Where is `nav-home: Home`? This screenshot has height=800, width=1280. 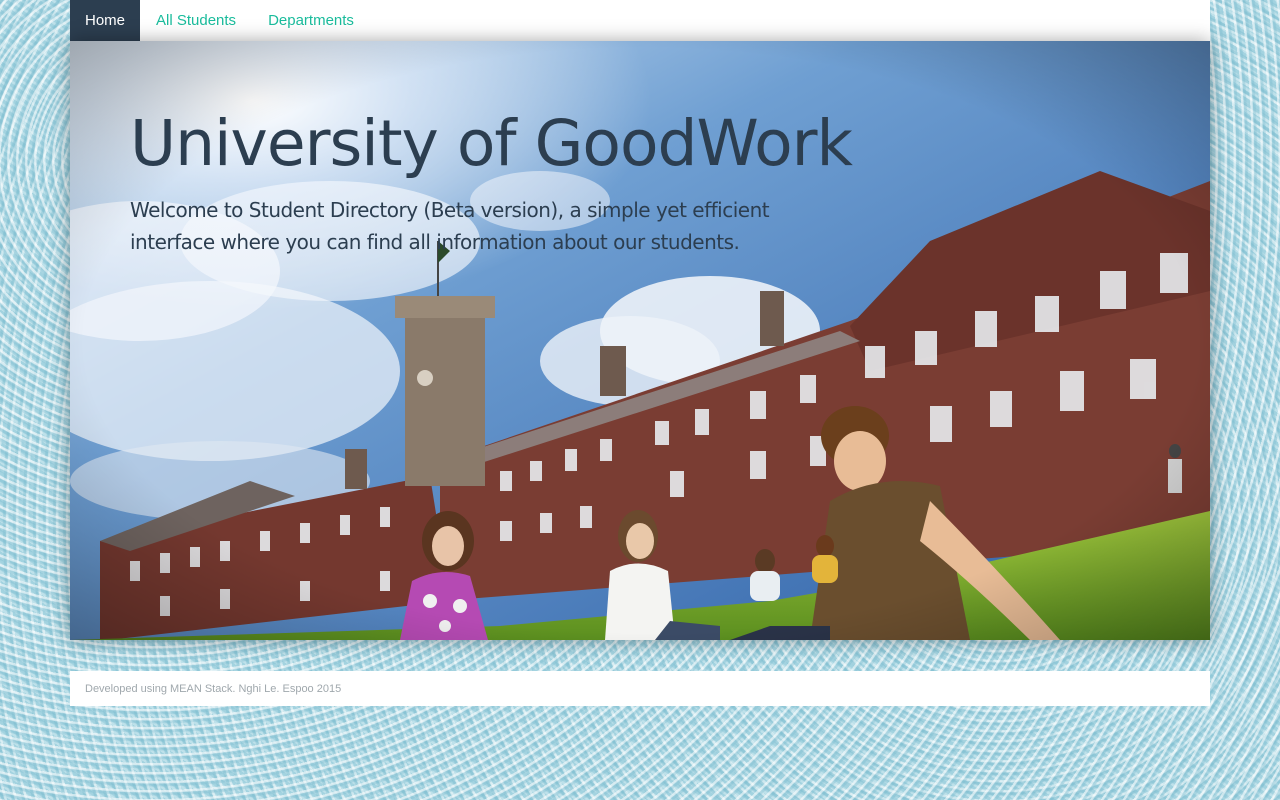
nav-home: Home is located at coordinates (105, 20).